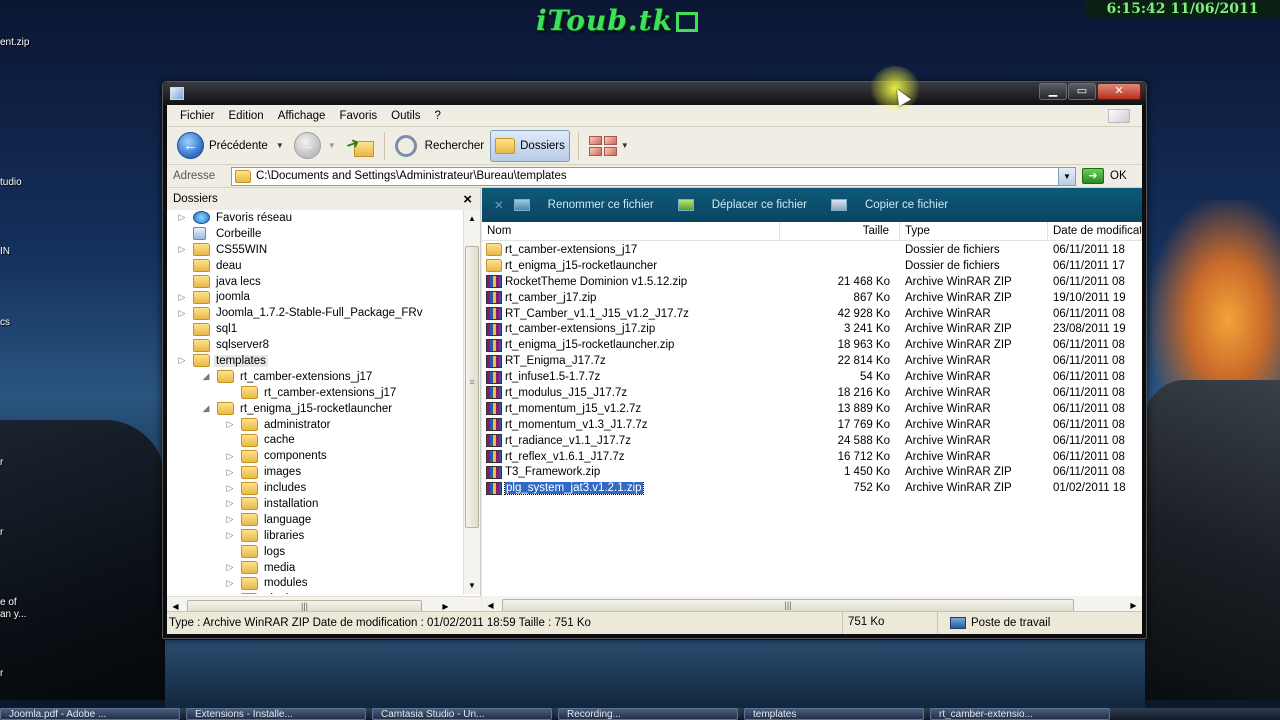  What do you see at coordinates (313, 592) in the screenshot?
I see `tree-item: ▷plugins` at bounding box center [313, 592].